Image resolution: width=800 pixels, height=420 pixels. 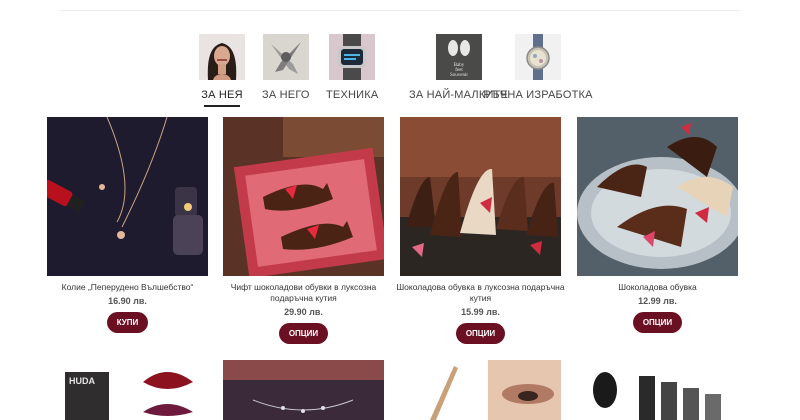 What do you see at coordinates (127, 322) in the screenshot?
I see `buy-button: КУПИ` at bounding box center [127, 322].